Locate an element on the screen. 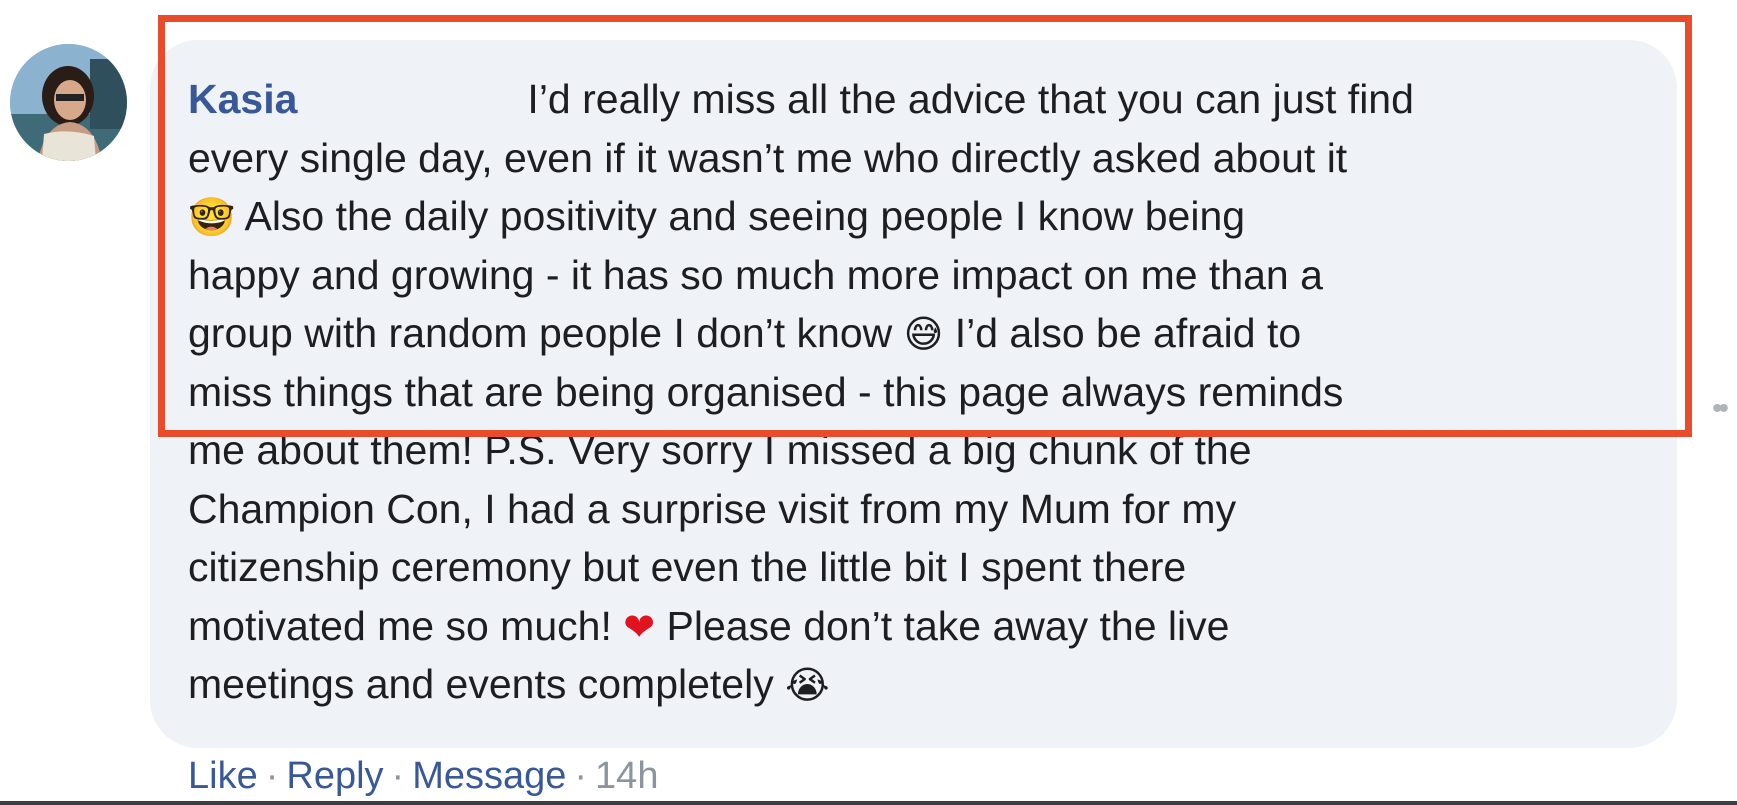 The height and width of the screenshot is (805, 1737). profile-photo-icon is located at coordinates (68, 102).